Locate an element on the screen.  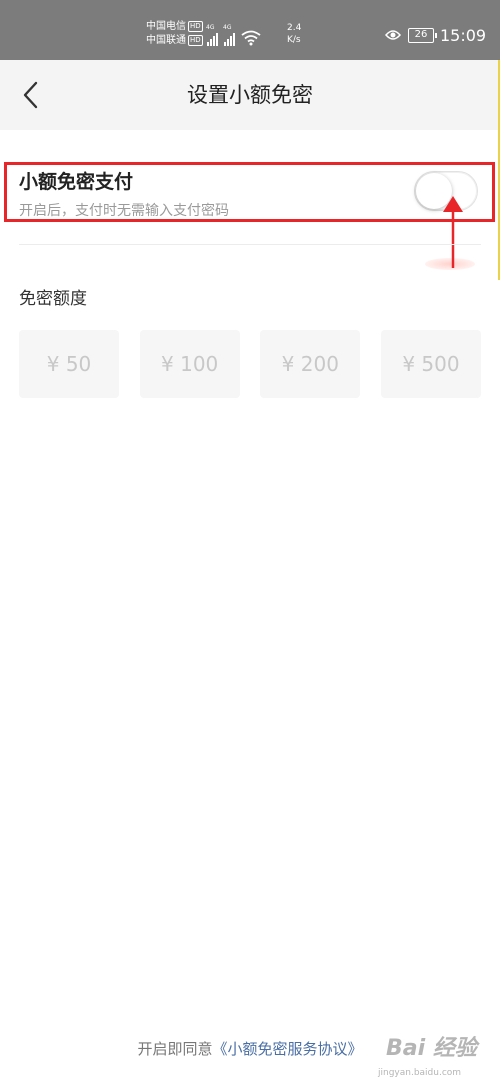
back-button is located at coordinates (30, 95).